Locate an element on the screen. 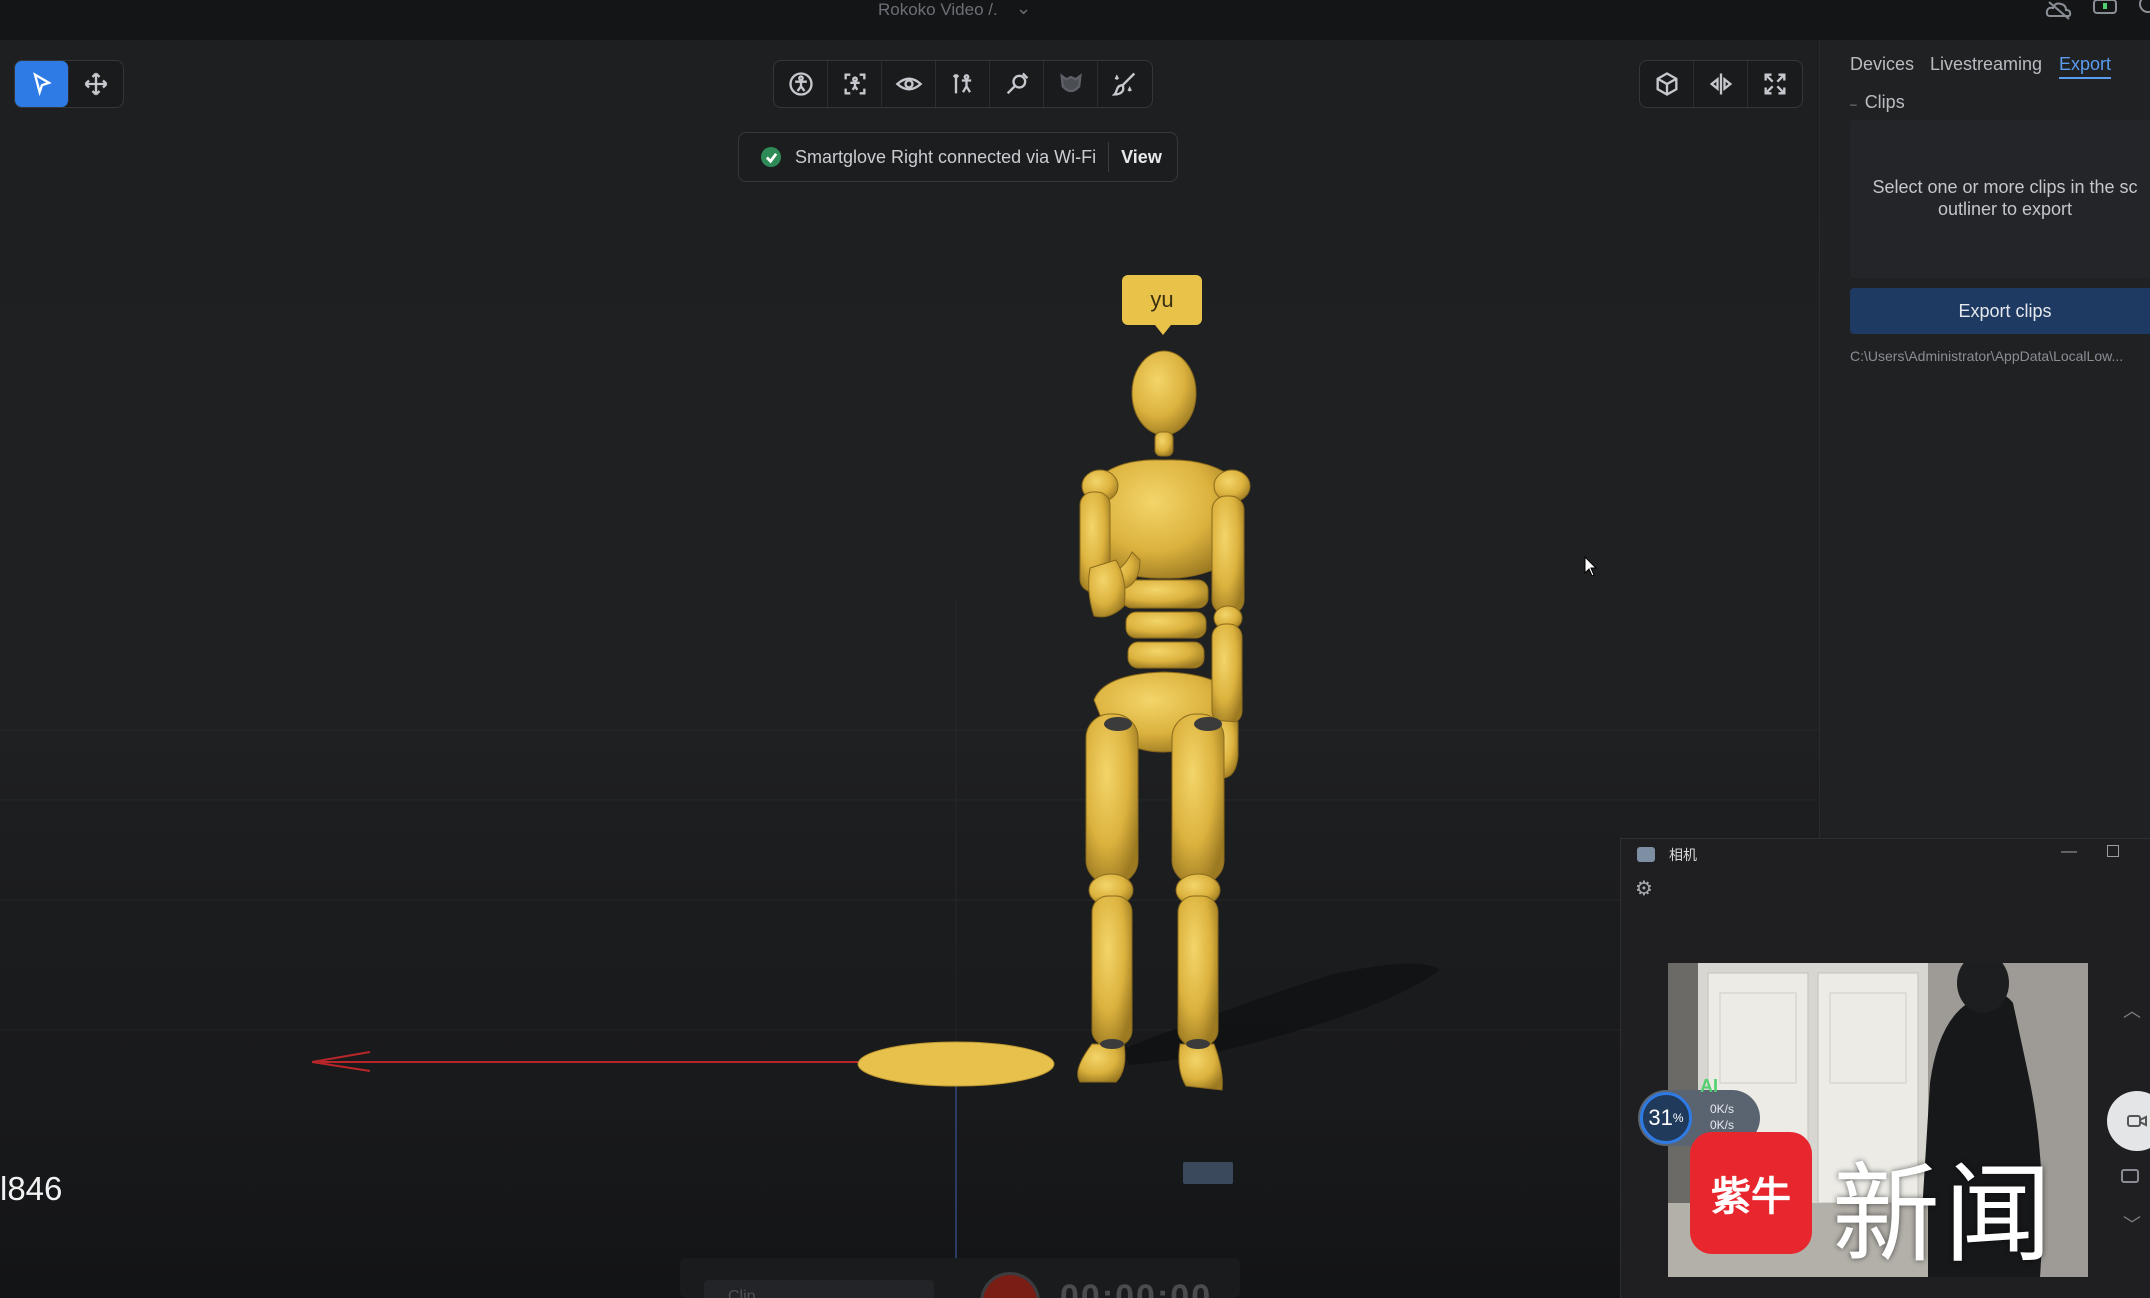  skeleton-tool-button is located at coordinates (963, 84).